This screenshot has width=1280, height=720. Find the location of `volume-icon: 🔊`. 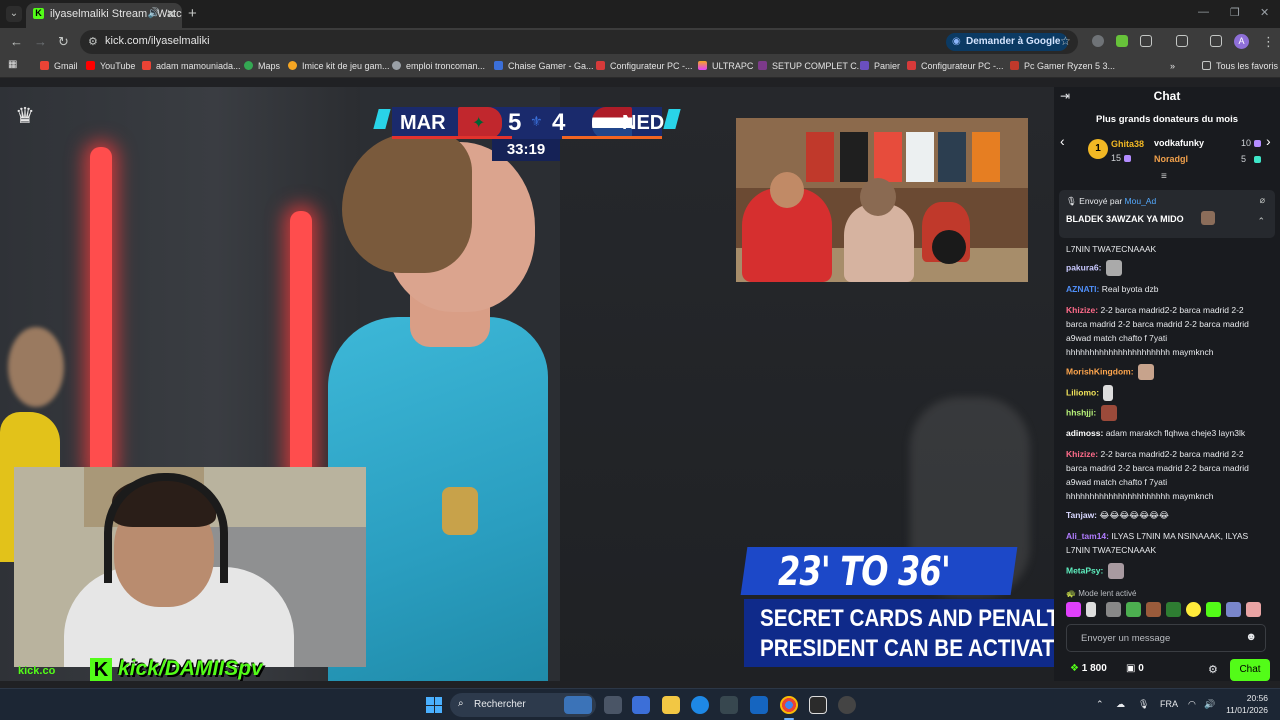

volume-icon: 🔊 is located at coordinates (1209, 704).